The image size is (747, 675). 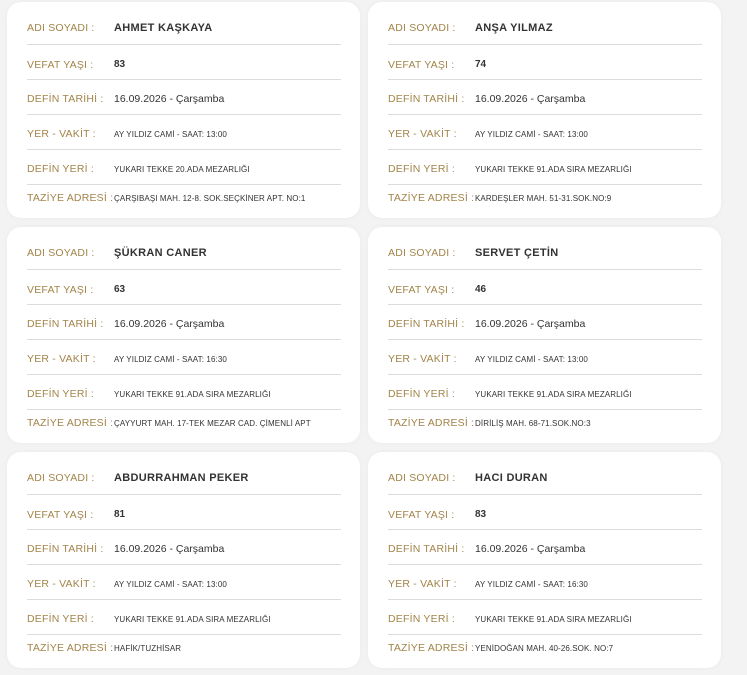 I want to click on age-value: 81, so click(x=120, y=514).